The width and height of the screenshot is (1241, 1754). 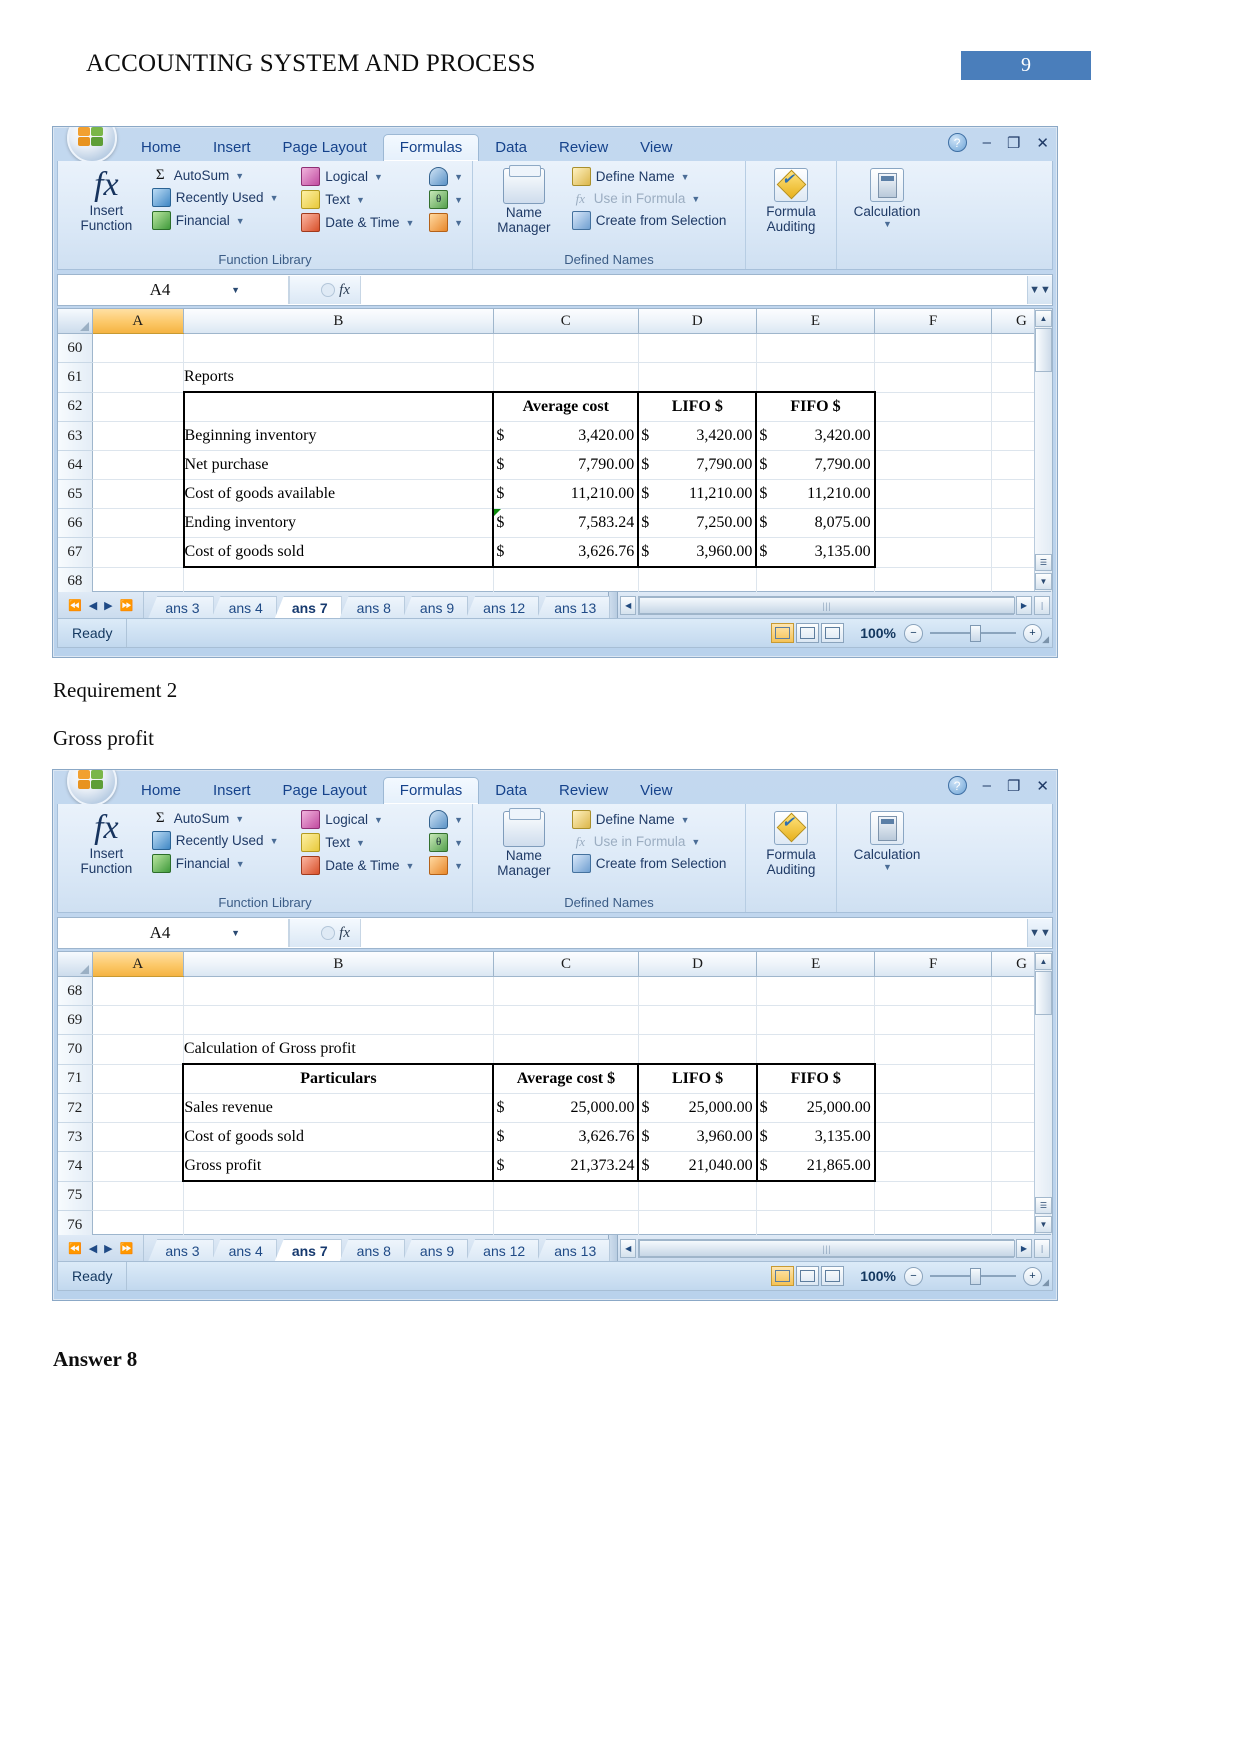 What do you see at coordinates (338, 1078) in the screenshot?
I see `cell-header-particulars: Particulars` at bounding box center [338, 1078].